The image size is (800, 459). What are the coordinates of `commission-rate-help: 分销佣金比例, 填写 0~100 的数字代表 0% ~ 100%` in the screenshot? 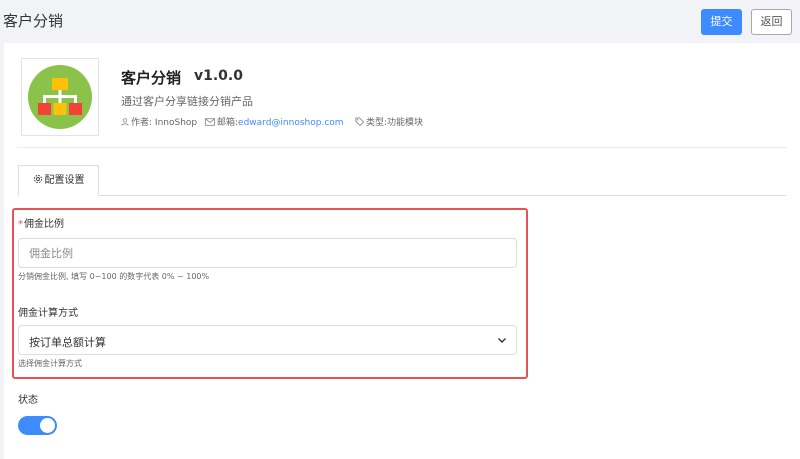 It's located at (114, 276).